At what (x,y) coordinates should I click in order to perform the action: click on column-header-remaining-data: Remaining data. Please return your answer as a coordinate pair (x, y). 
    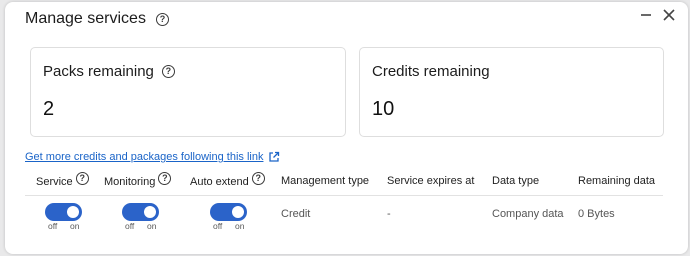
    Looking at the image, I should click on (616, 181).